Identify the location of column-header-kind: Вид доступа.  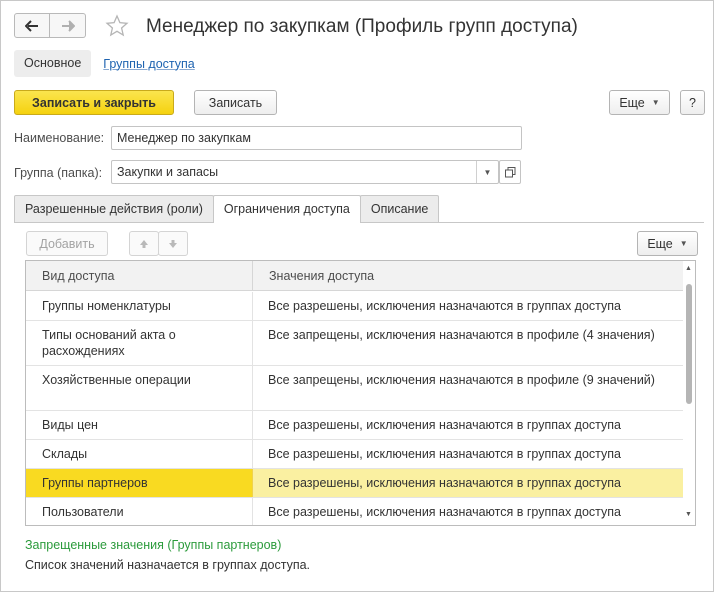
(139, 275).